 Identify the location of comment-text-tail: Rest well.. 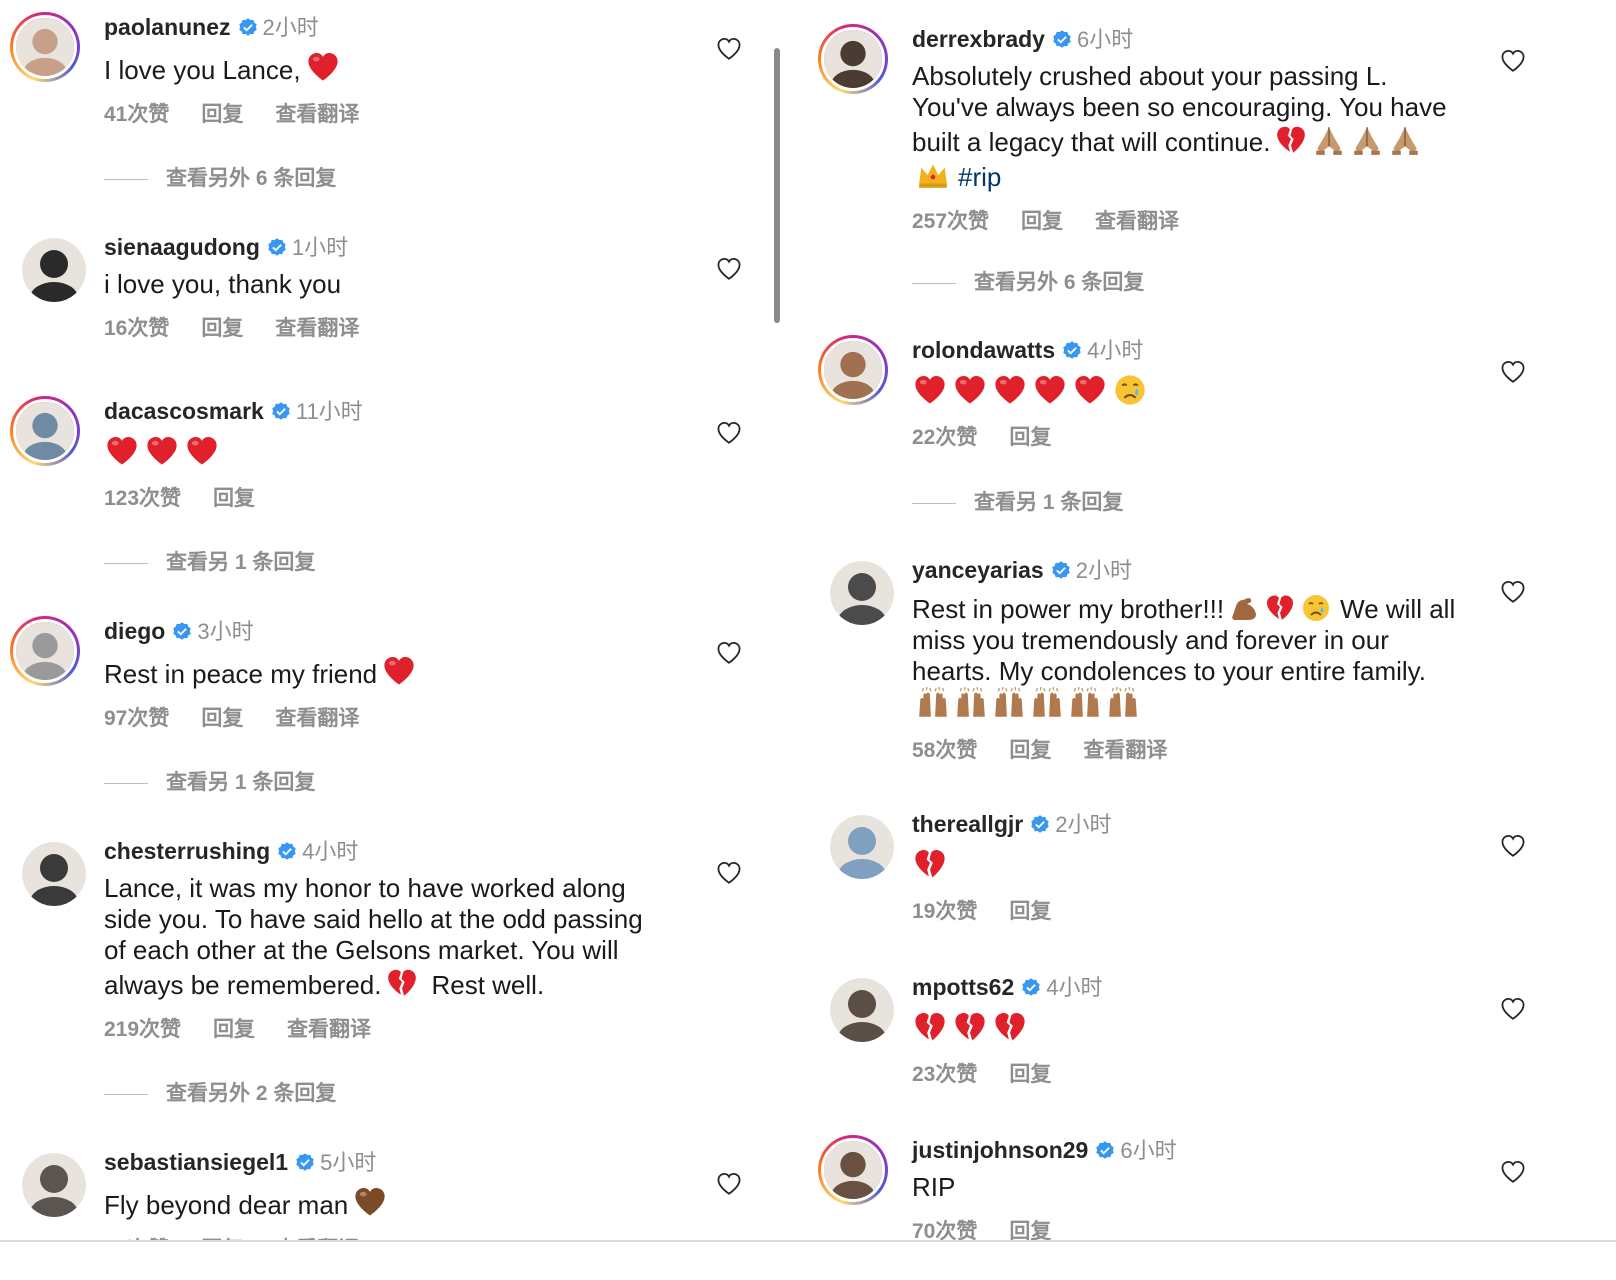
(488, 985).